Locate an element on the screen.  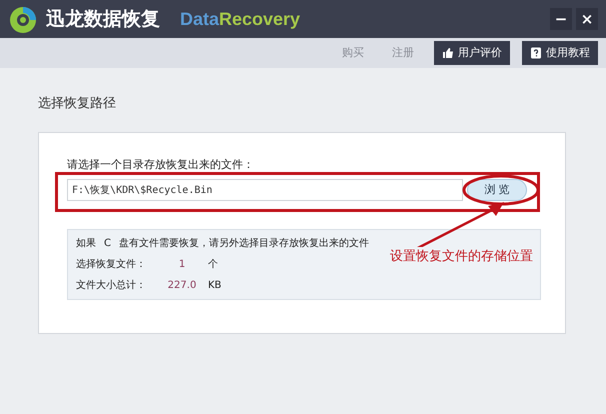
help-document-icon is located at coordinates (536, 53).